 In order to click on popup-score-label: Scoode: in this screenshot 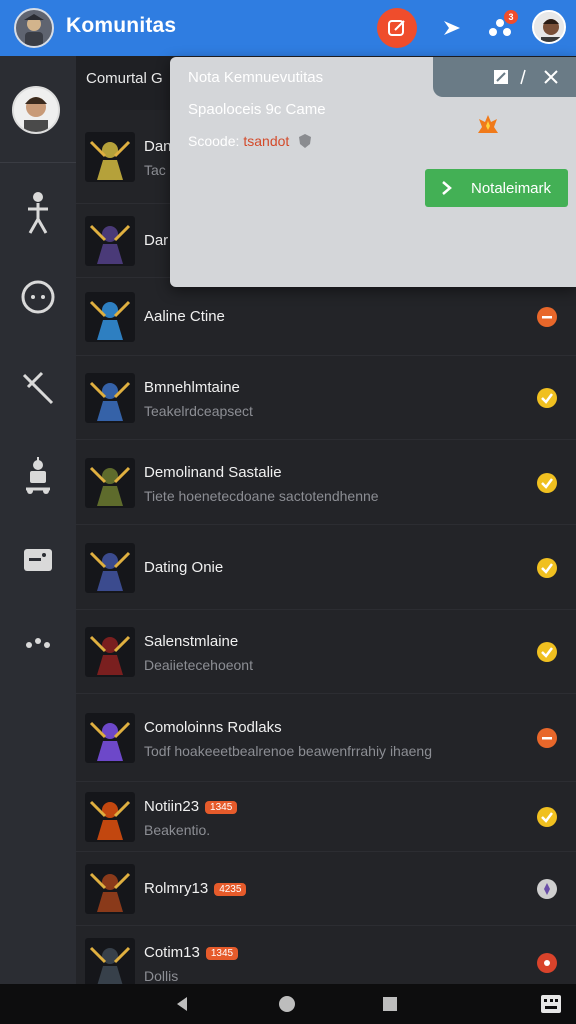, I will do `click(214, 141)`.